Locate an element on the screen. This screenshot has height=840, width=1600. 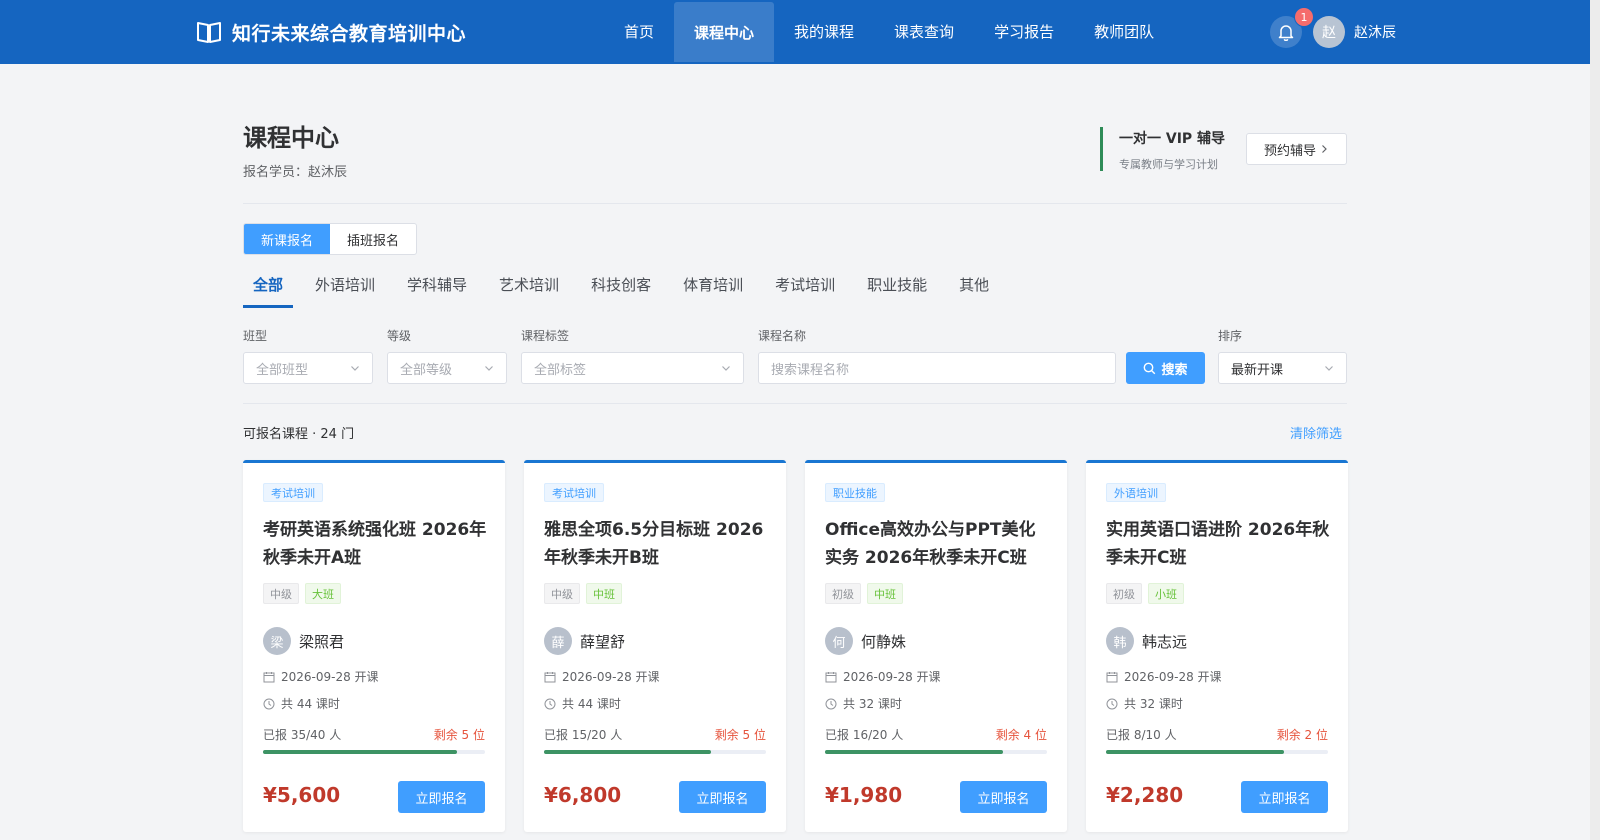
brand: 知行未来综合教育培训中心 is located at coordinates (331, 32).